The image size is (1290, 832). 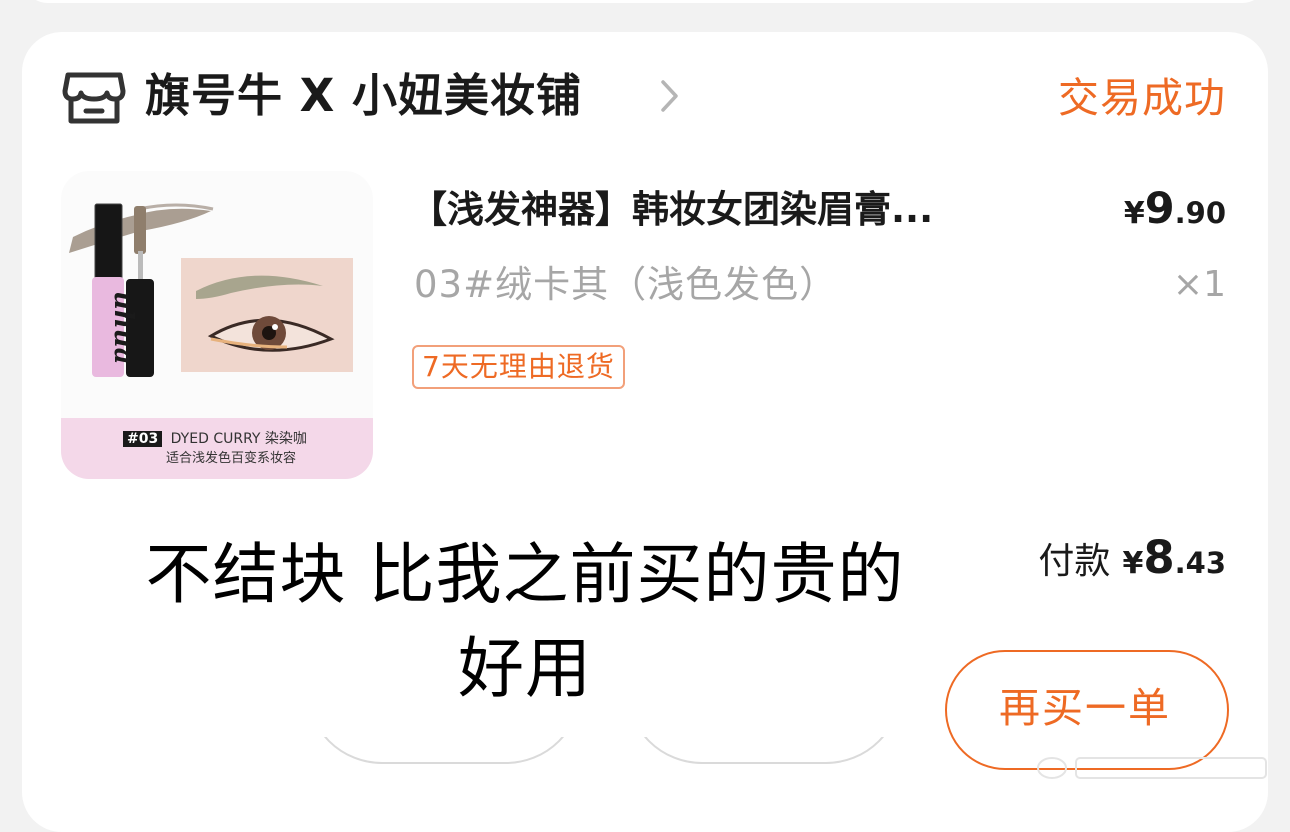 What do you see at coordinates (211, 290) in the screenshot?
I see `product-photo: uhua` at bounding box center [211, 290].